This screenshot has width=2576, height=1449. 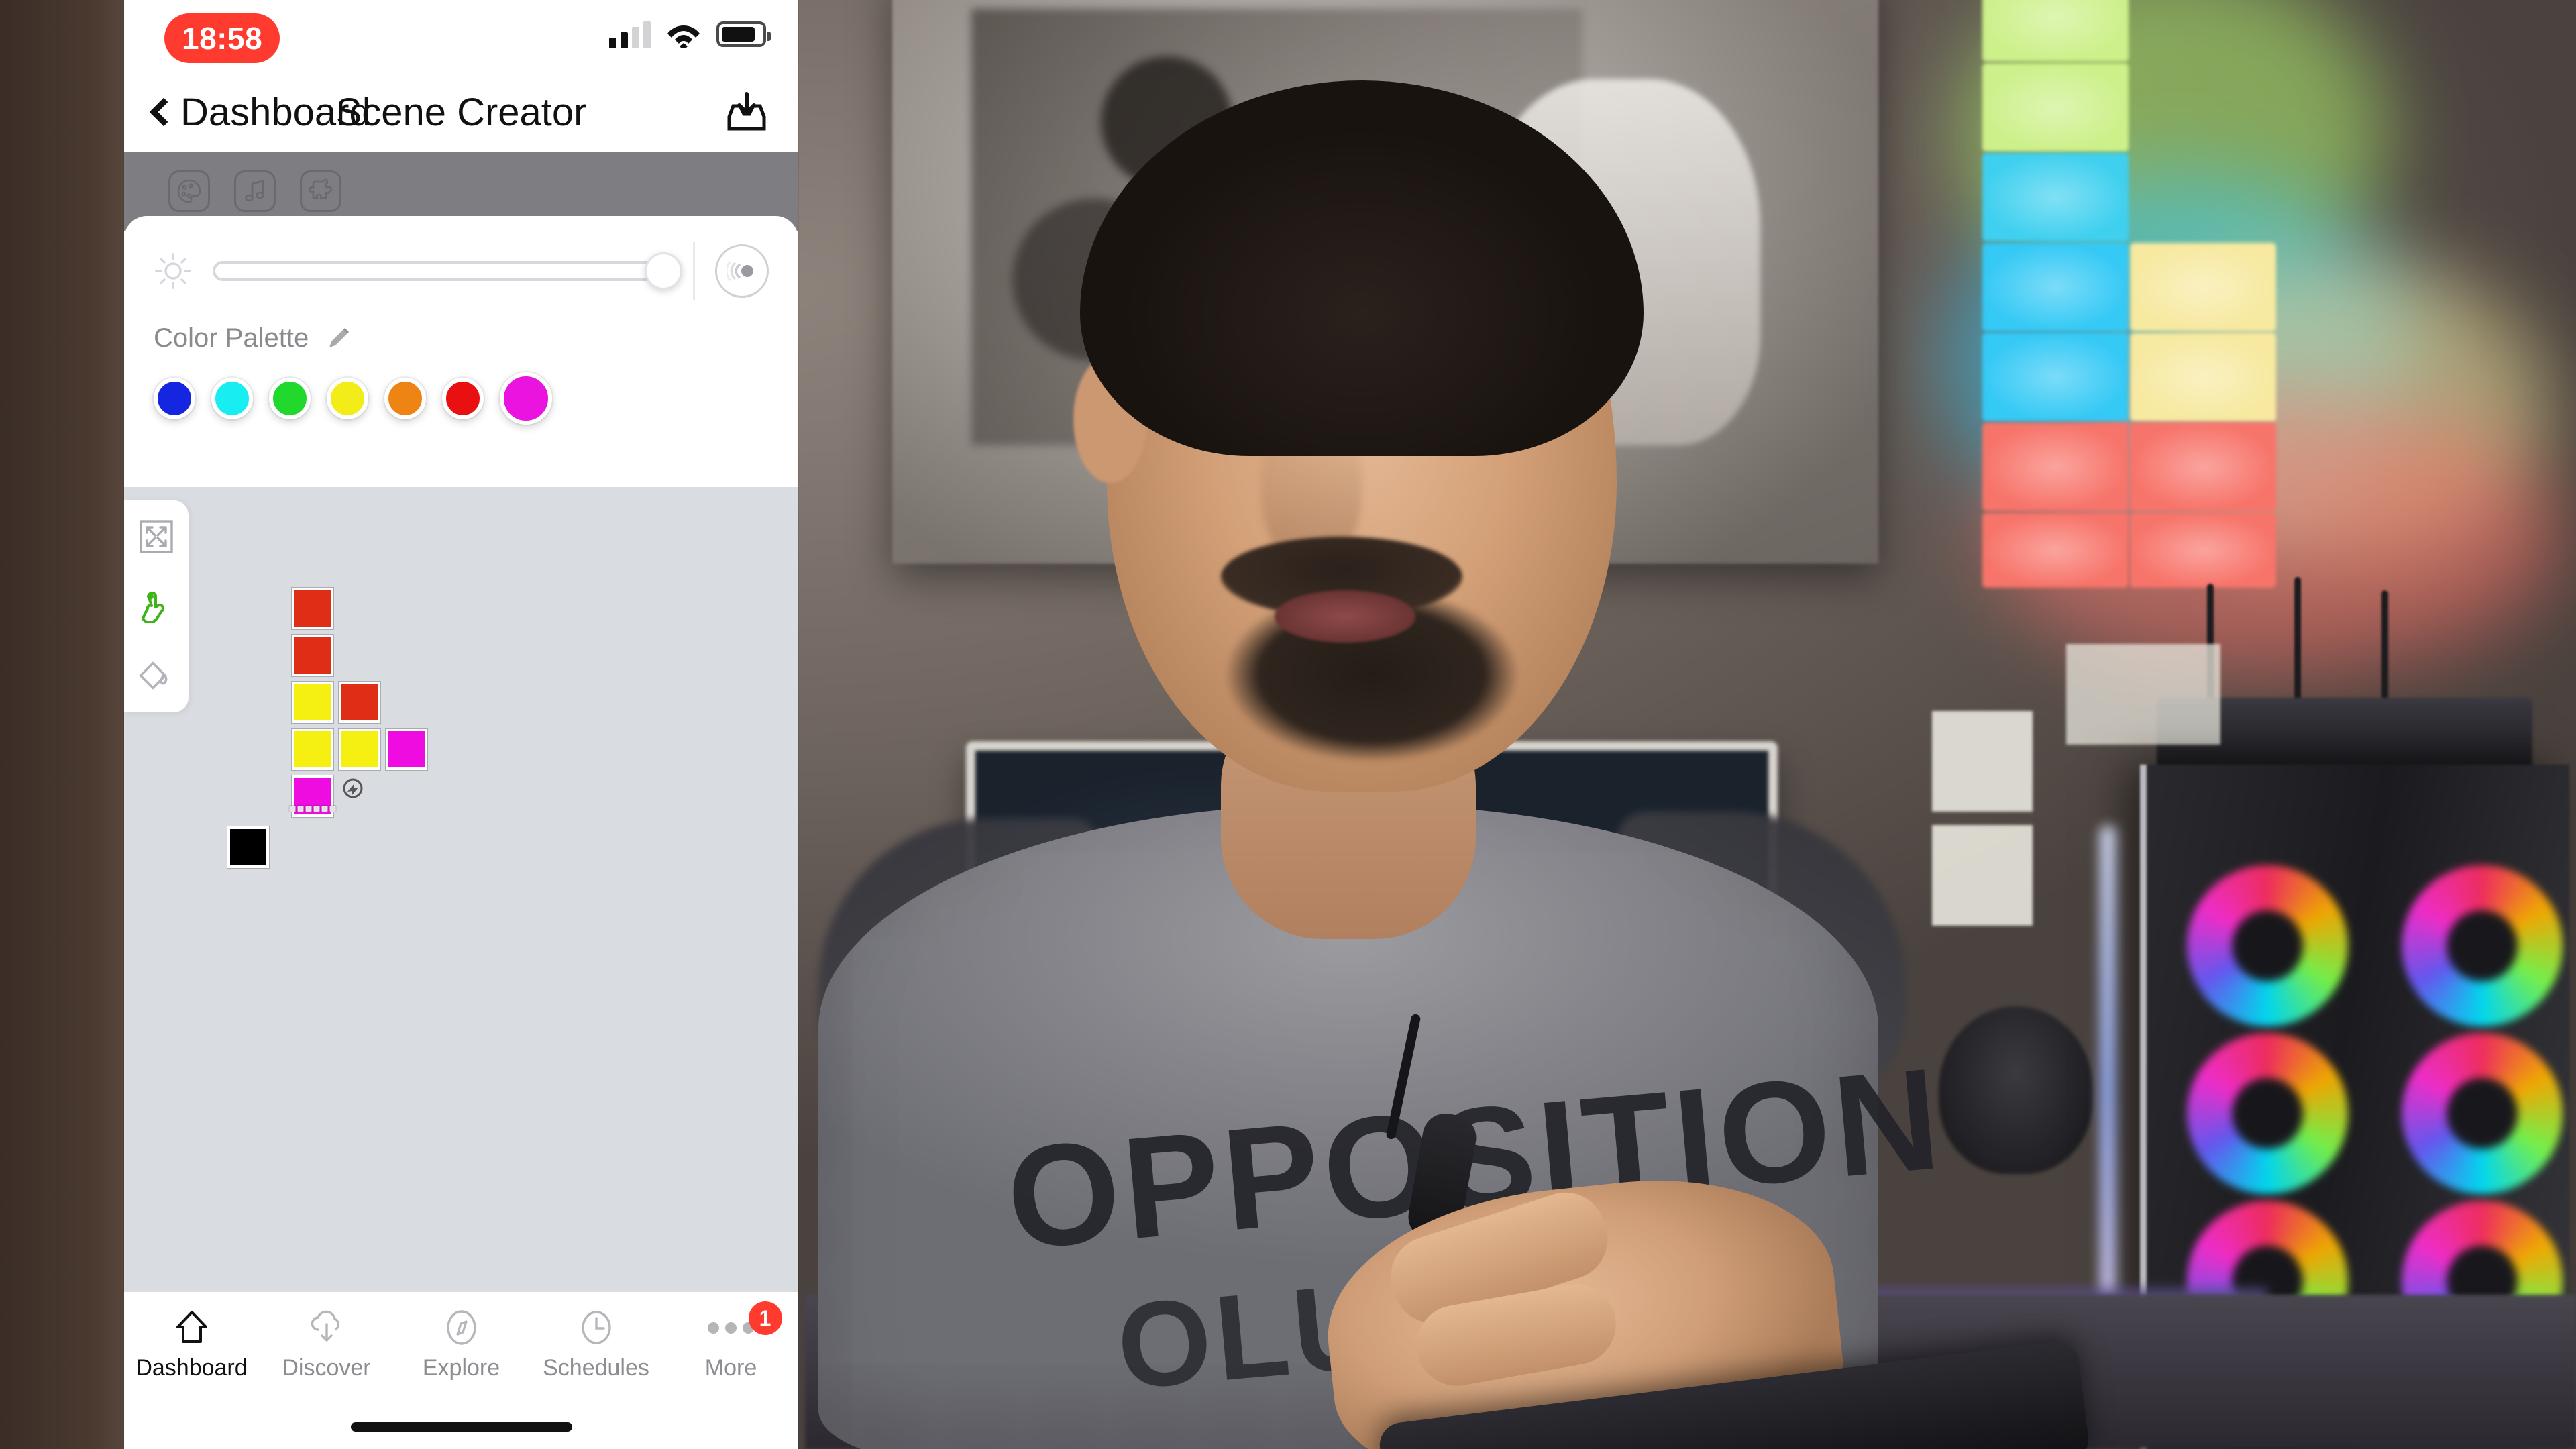 I want to click on page-title: Scene Creator, so click(x=461, y=112).